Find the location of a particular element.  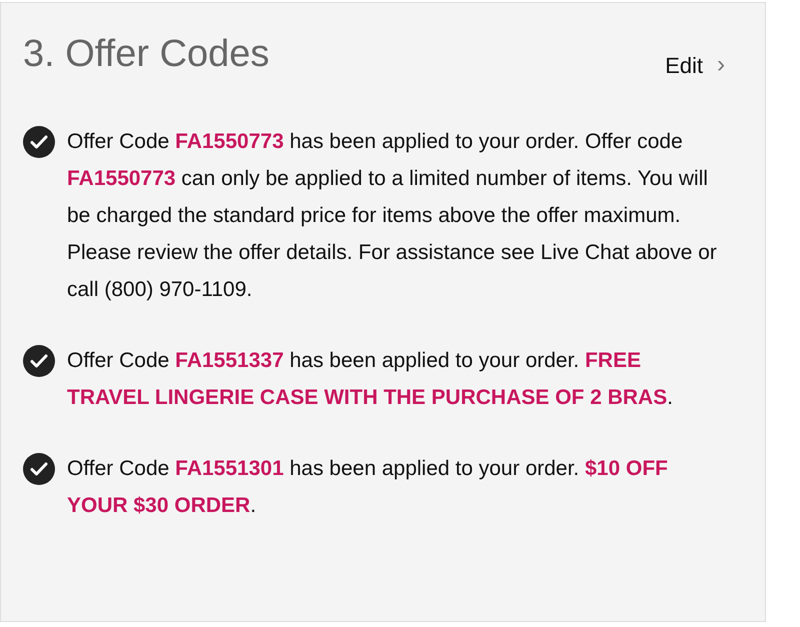

offer-message: Offer Code FA1551337 has been applied to your order. FREE TRAVEL LINGERIE CASE WITH THE PURCHASE OF 2 BRAS. is located at coordinates (370, 379).